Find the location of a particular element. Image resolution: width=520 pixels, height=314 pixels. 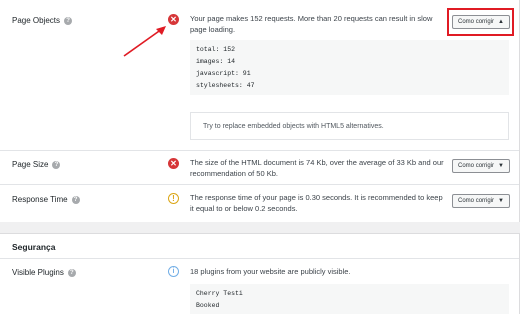

page-size-label: Page Size is located at coordinates (30, 164).